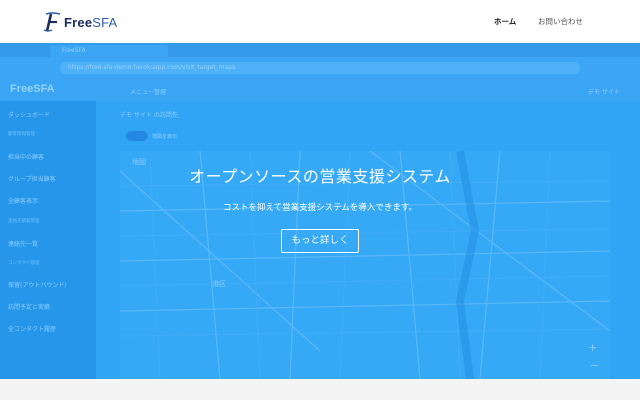  I want to click on brand-logo: FreeSFA, so click(79, 22).